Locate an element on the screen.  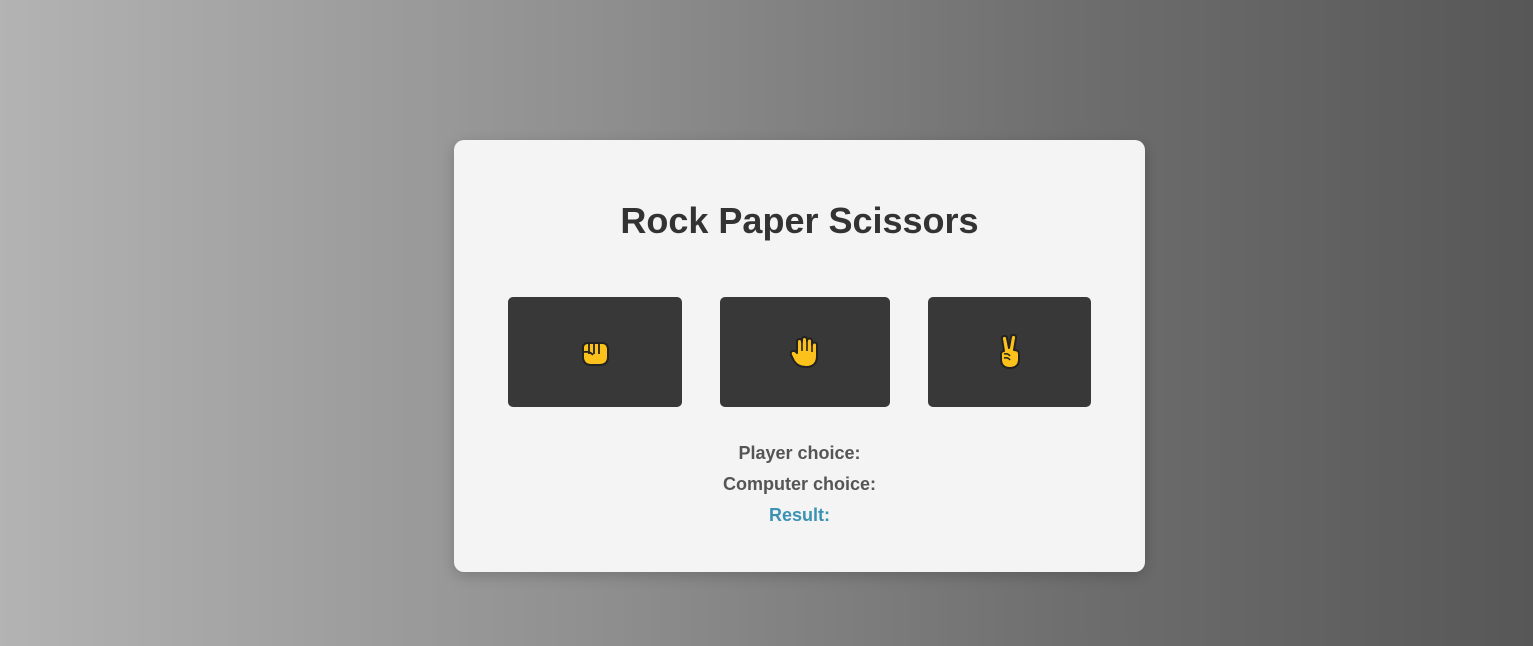
scissors-button is located at coordinates (1009, 352).